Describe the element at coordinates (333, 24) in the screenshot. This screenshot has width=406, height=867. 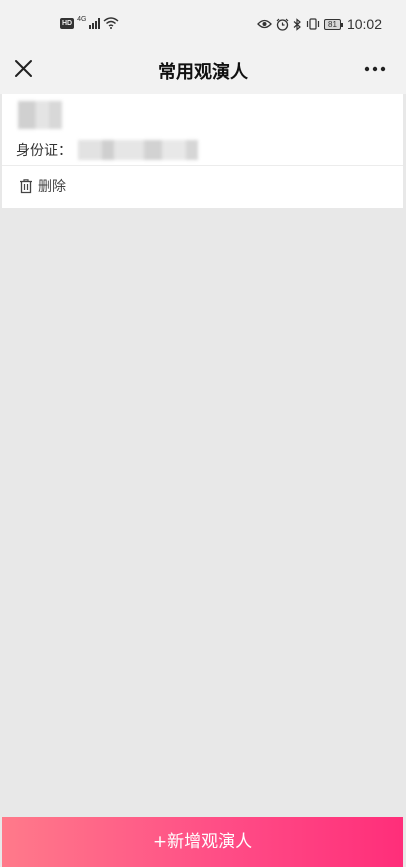
I see `battery-icon: 81` at that location.